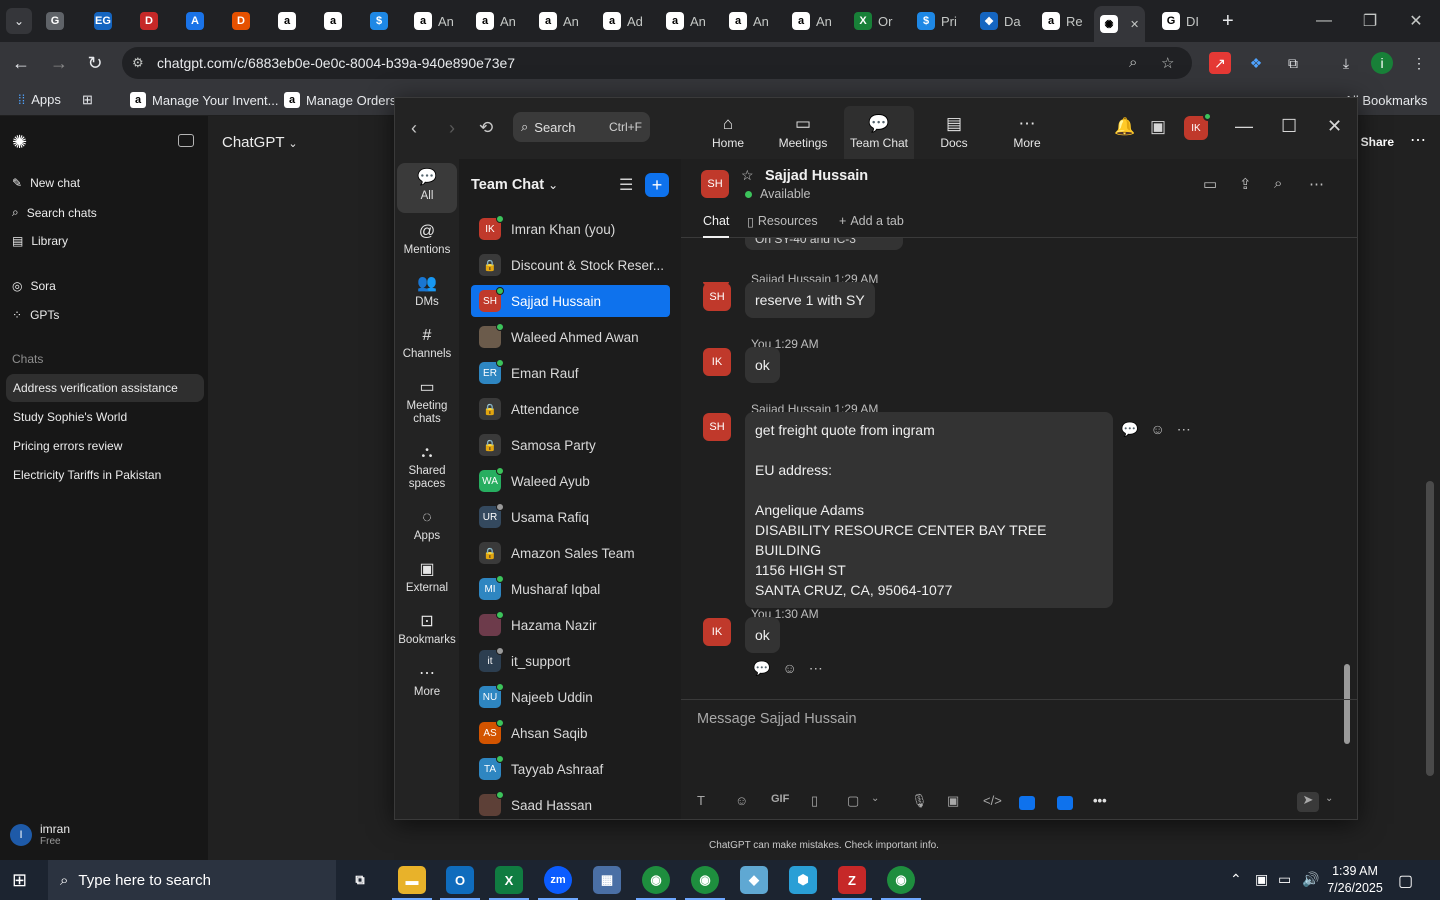 This screenshot has height=900, width=1440. Describe the element at coordinates (954, 132) in the screenshot. I see `tab-docs: ▤ Docs` at that location.